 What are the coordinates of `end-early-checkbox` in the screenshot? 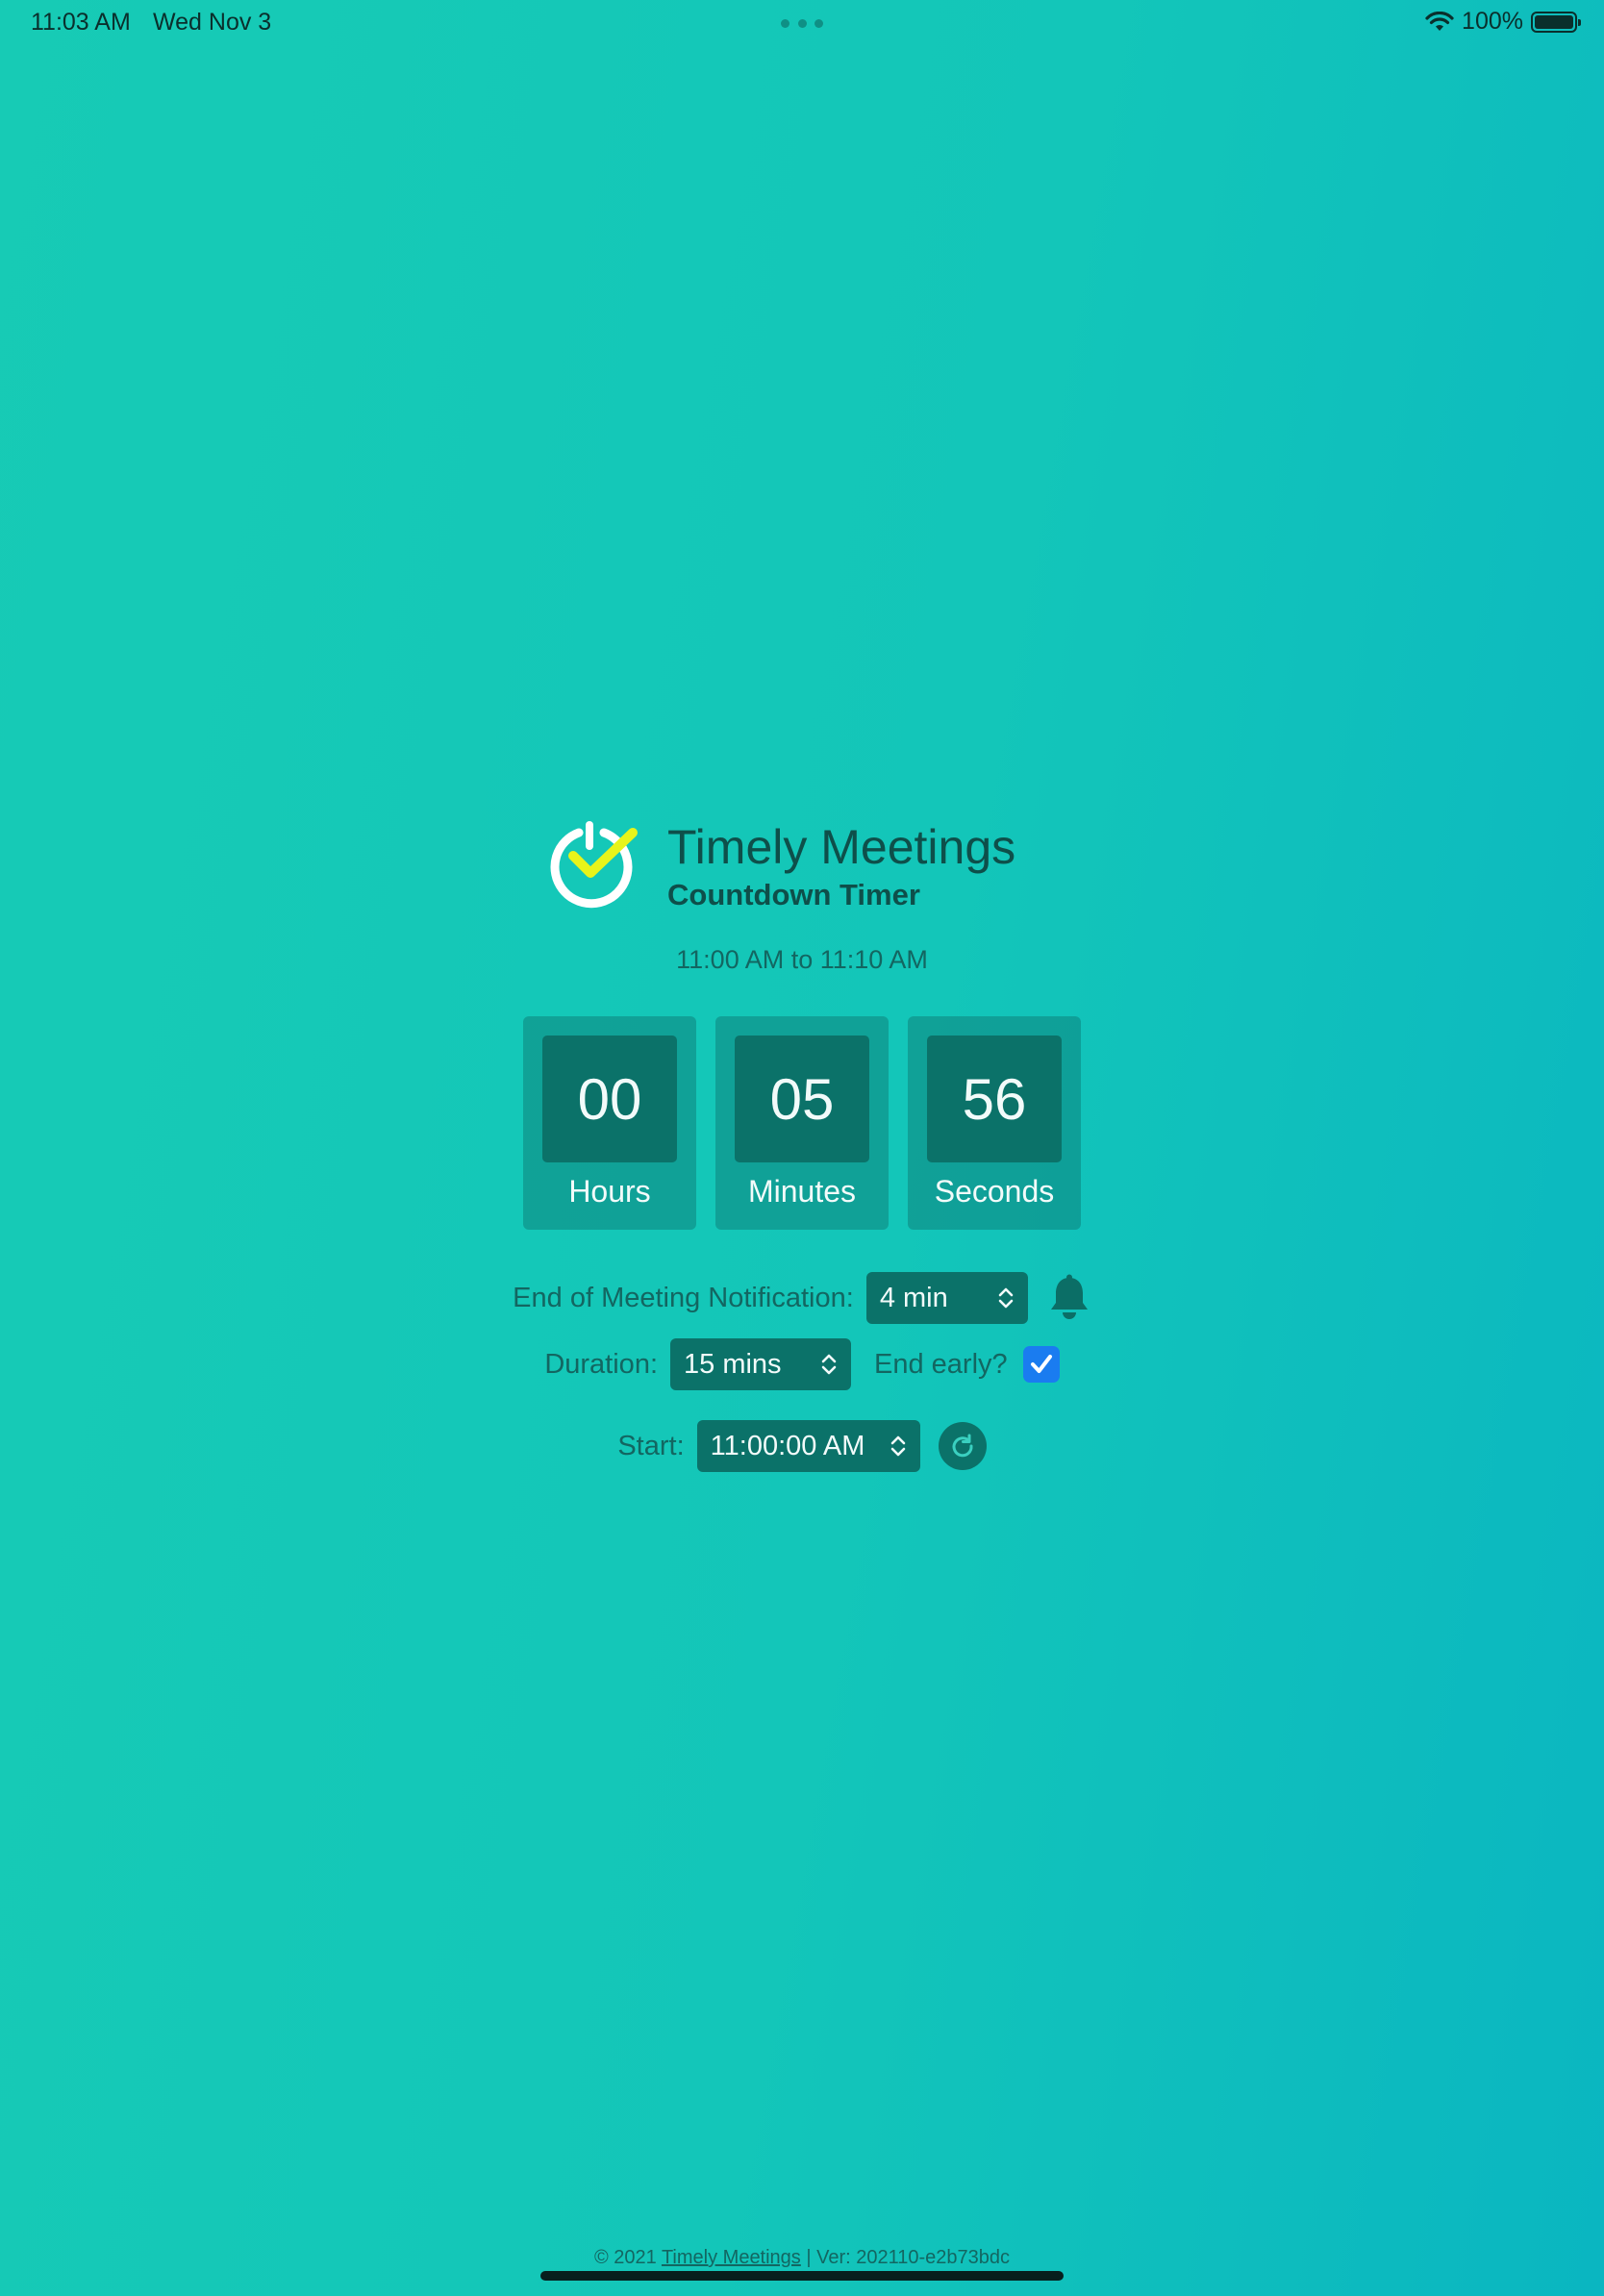 It's located at (1041, 1364).